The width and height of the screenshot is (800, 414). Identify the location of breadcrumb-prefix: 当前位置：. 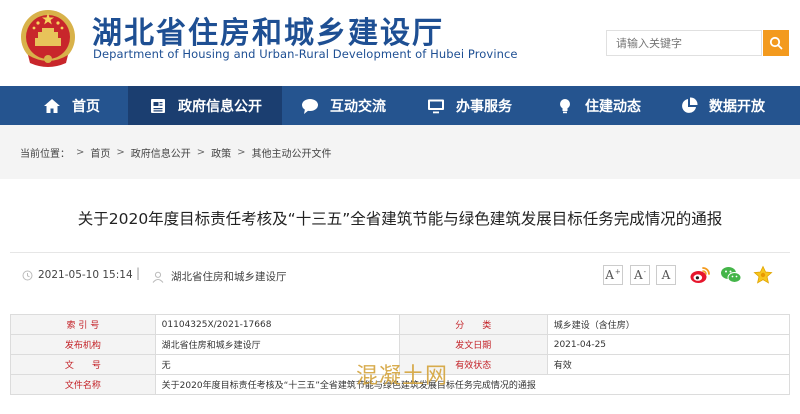
(45, 154).